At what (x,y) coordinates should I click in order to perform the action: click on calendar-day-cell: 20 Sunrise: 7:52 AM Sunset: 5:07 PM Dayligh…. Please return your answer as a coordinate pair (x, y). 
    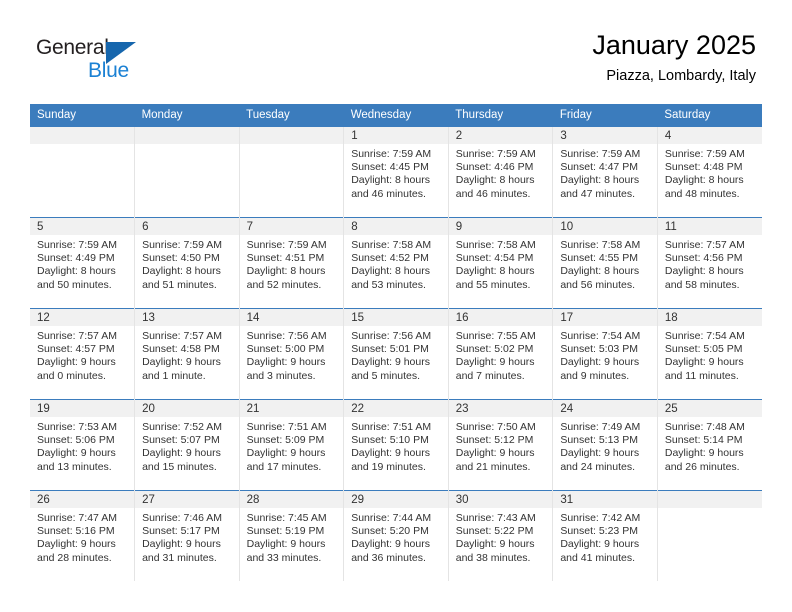
    Looking at the image, I should click on (187, 445).